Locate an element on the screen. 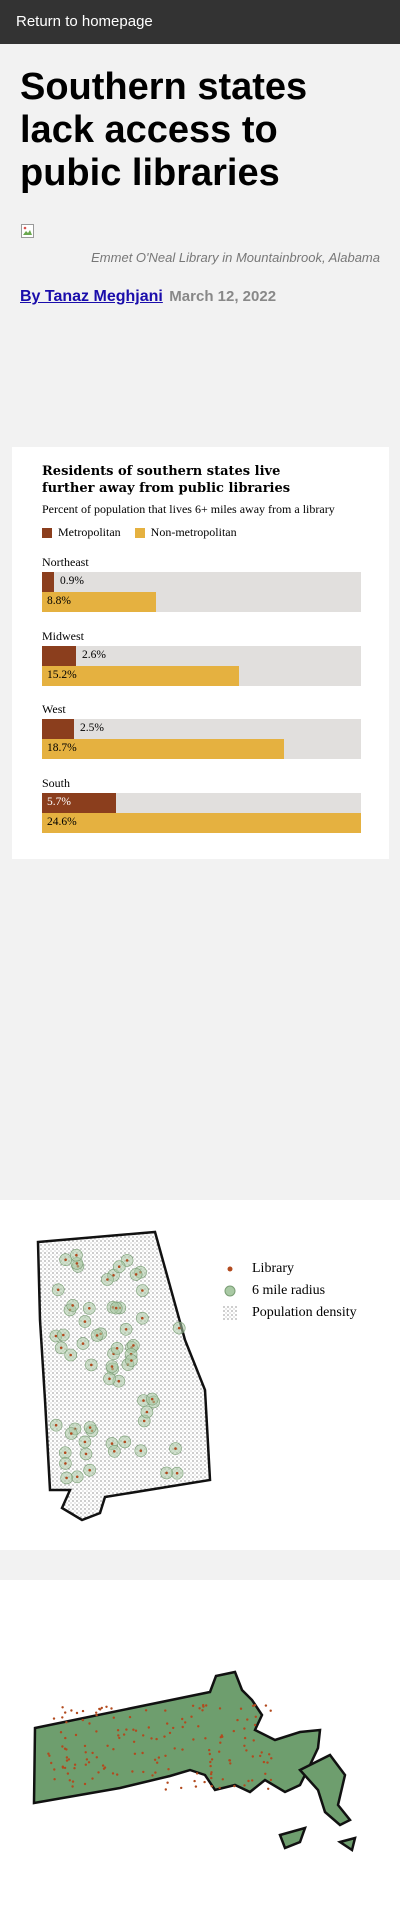 Image resolution: width=400 pixels, height=1931 pixels. map-legend-library: Library is located at coordinates (288, 1269).